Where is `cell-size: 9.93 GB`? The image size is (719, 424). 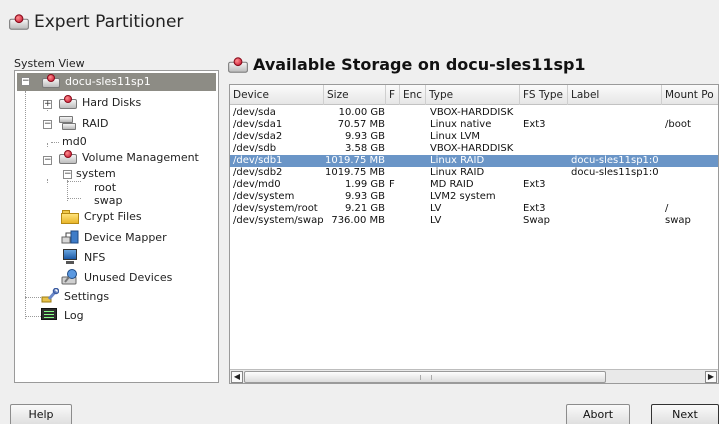
cell-size: 9.93 GB is located at coordinates (364, 196).